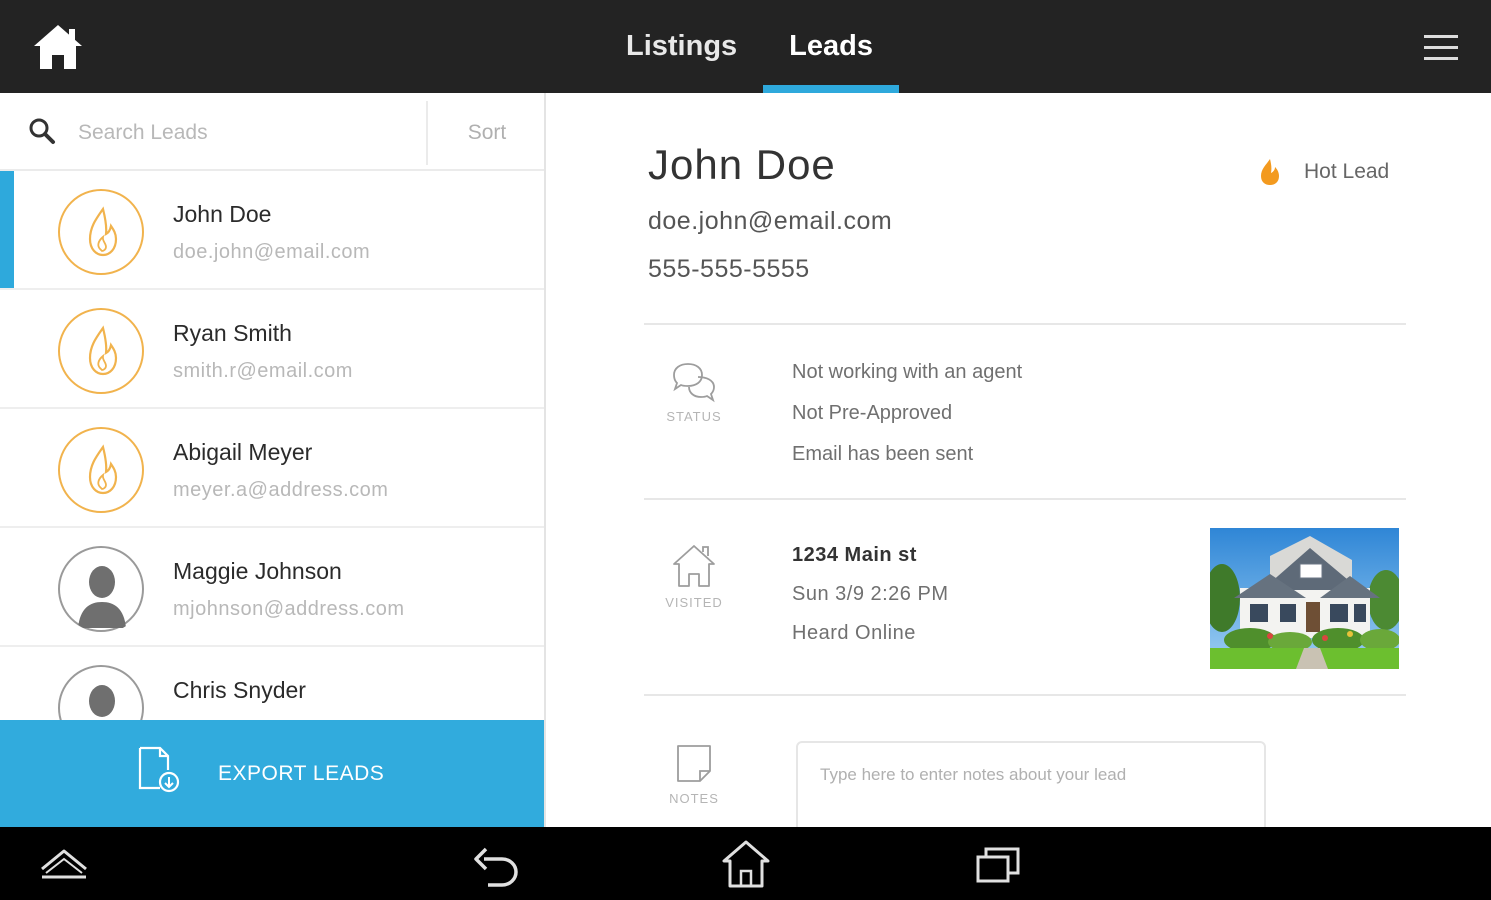 This screenshot has width=1491, height=900. I want to click on list-item: Ryan Smith smith.r@email.com, so click(272, 349).